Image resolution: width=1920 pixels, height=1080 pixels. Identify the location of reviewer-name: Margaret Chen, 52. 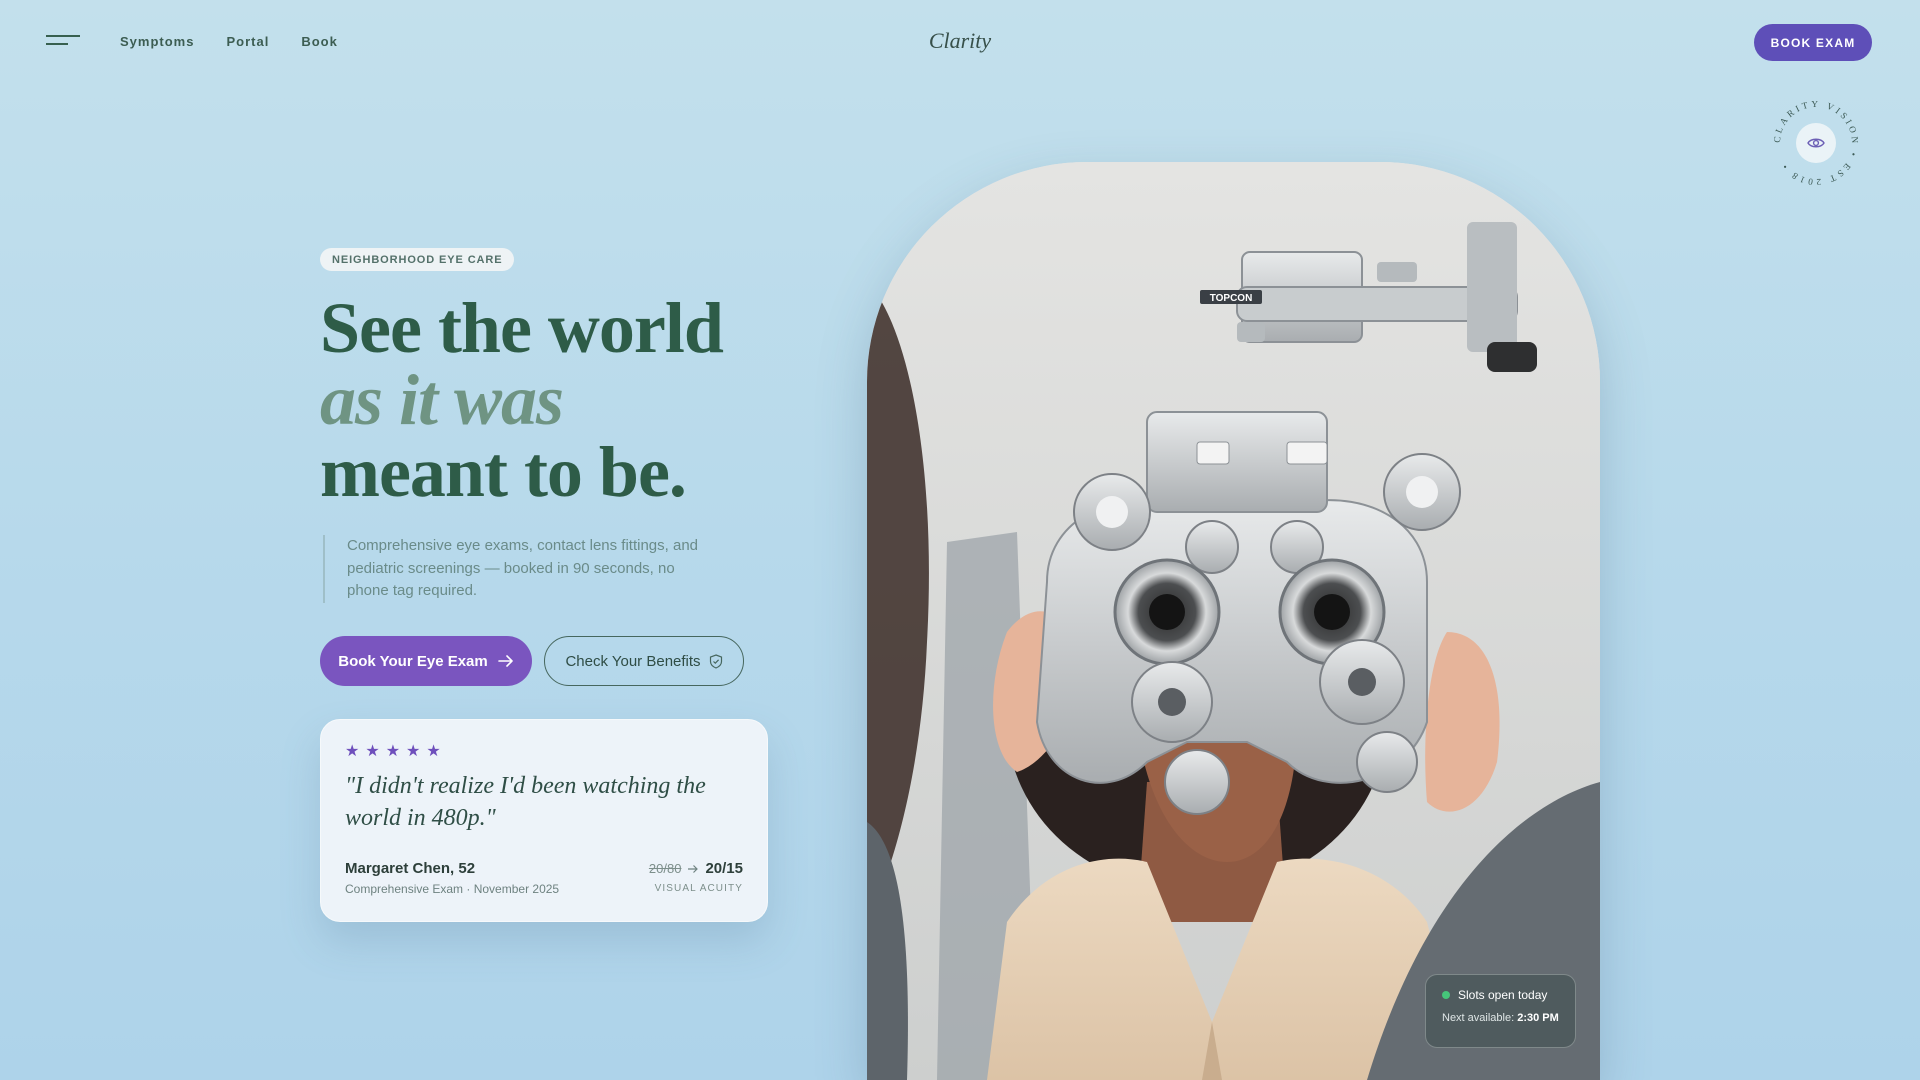
(410, 868).